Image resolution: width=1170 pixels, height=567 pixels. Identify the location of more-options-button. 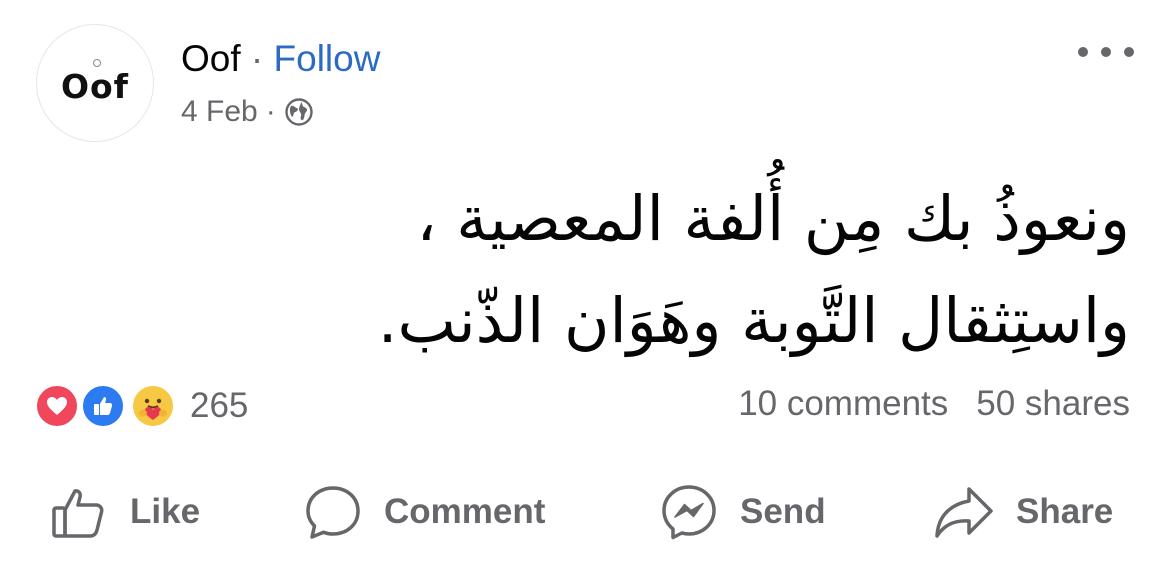
(1106, 52).